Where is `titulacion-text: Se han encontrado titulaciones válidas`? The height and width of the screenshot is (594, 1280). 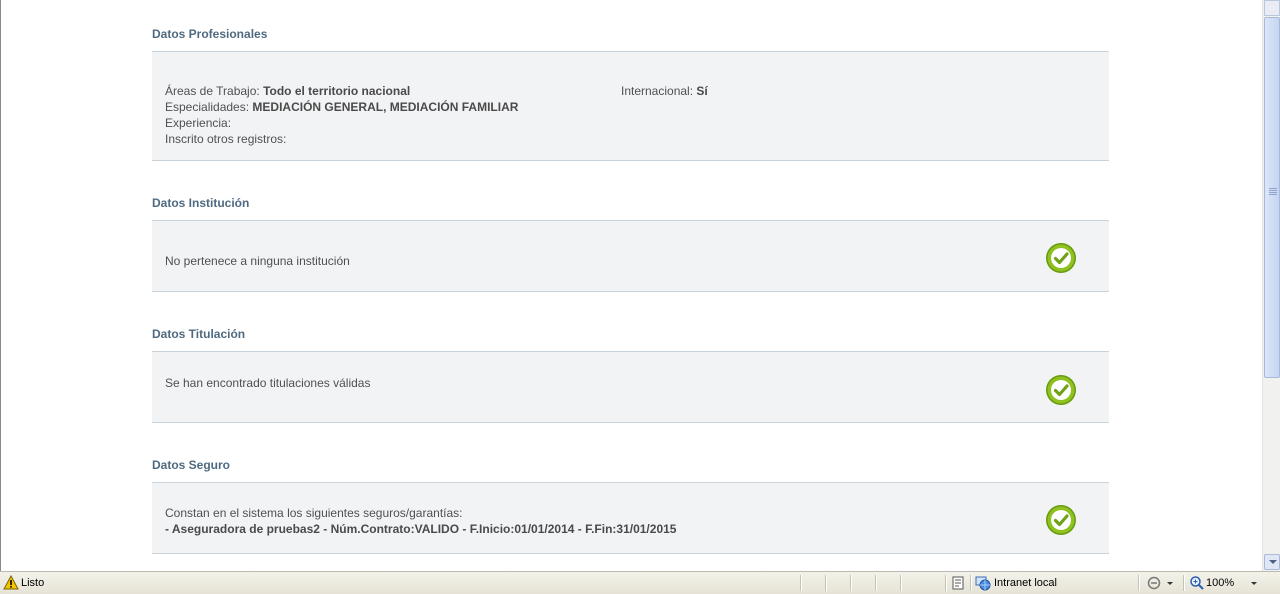
titulacion-text: Se han encontrado titulaciones válidas is located at coordinates (268, 383).